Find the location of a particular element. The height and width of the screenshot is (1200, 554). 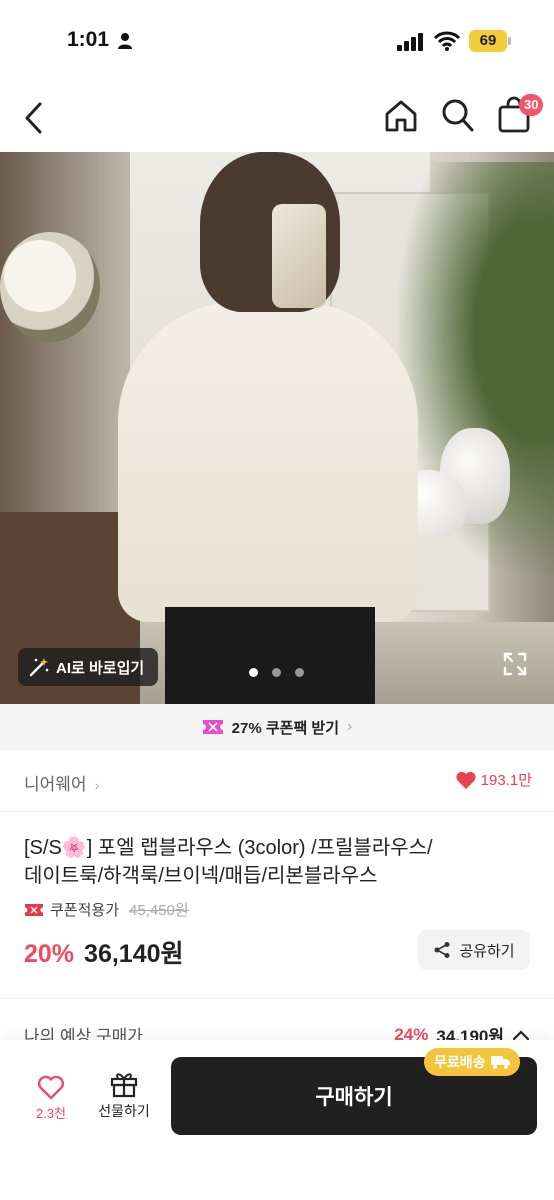

free-shipping-badge: 무료배송 is located at coordinates (472, 1062).